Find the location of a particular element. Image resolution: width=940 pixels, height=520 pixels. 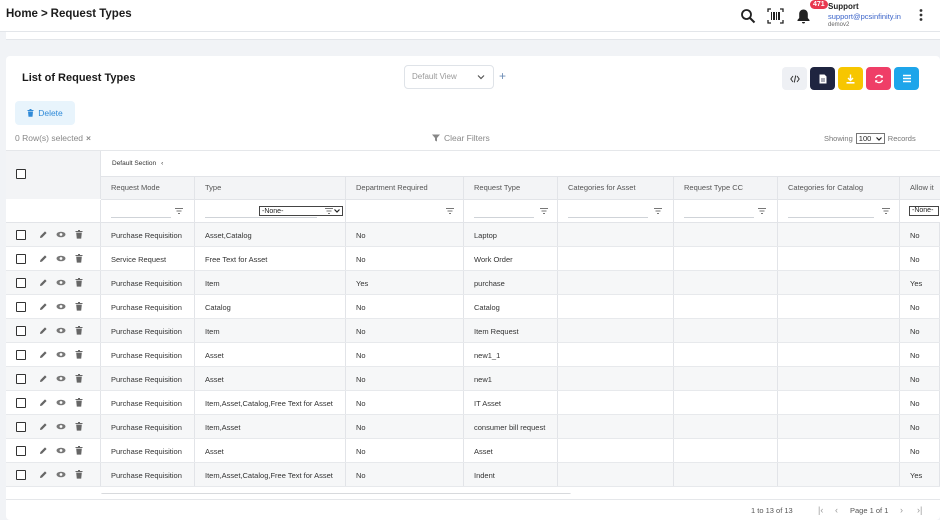

add-view-button: + is located at coordinates (502, 76).